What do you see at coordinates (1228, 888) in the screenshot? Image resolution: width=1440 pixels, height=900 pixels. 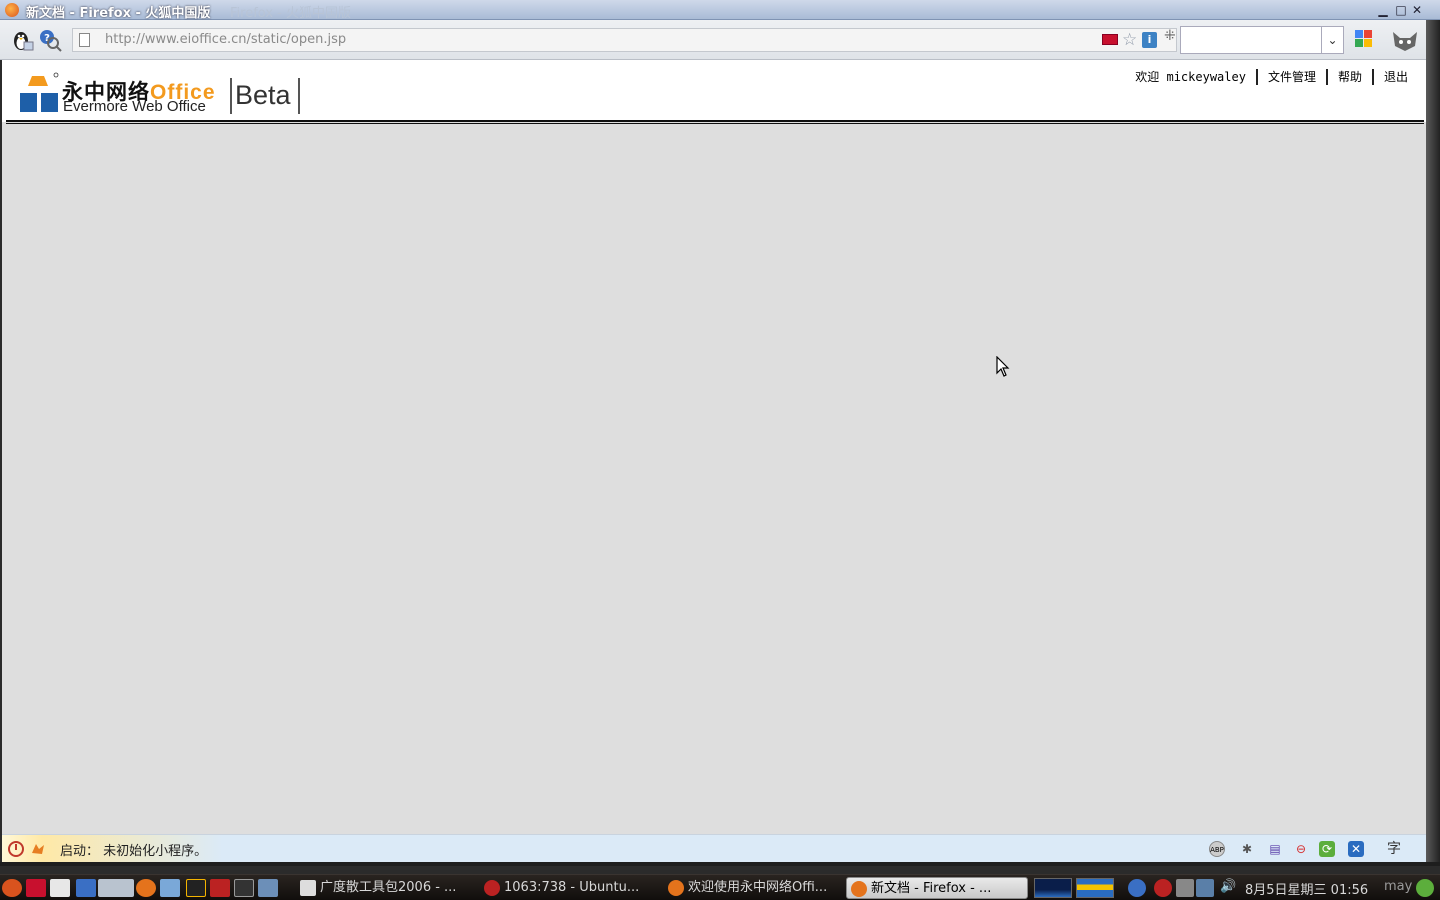 I see `volume-icon: 🔊` at bounding box center [1228, 888].